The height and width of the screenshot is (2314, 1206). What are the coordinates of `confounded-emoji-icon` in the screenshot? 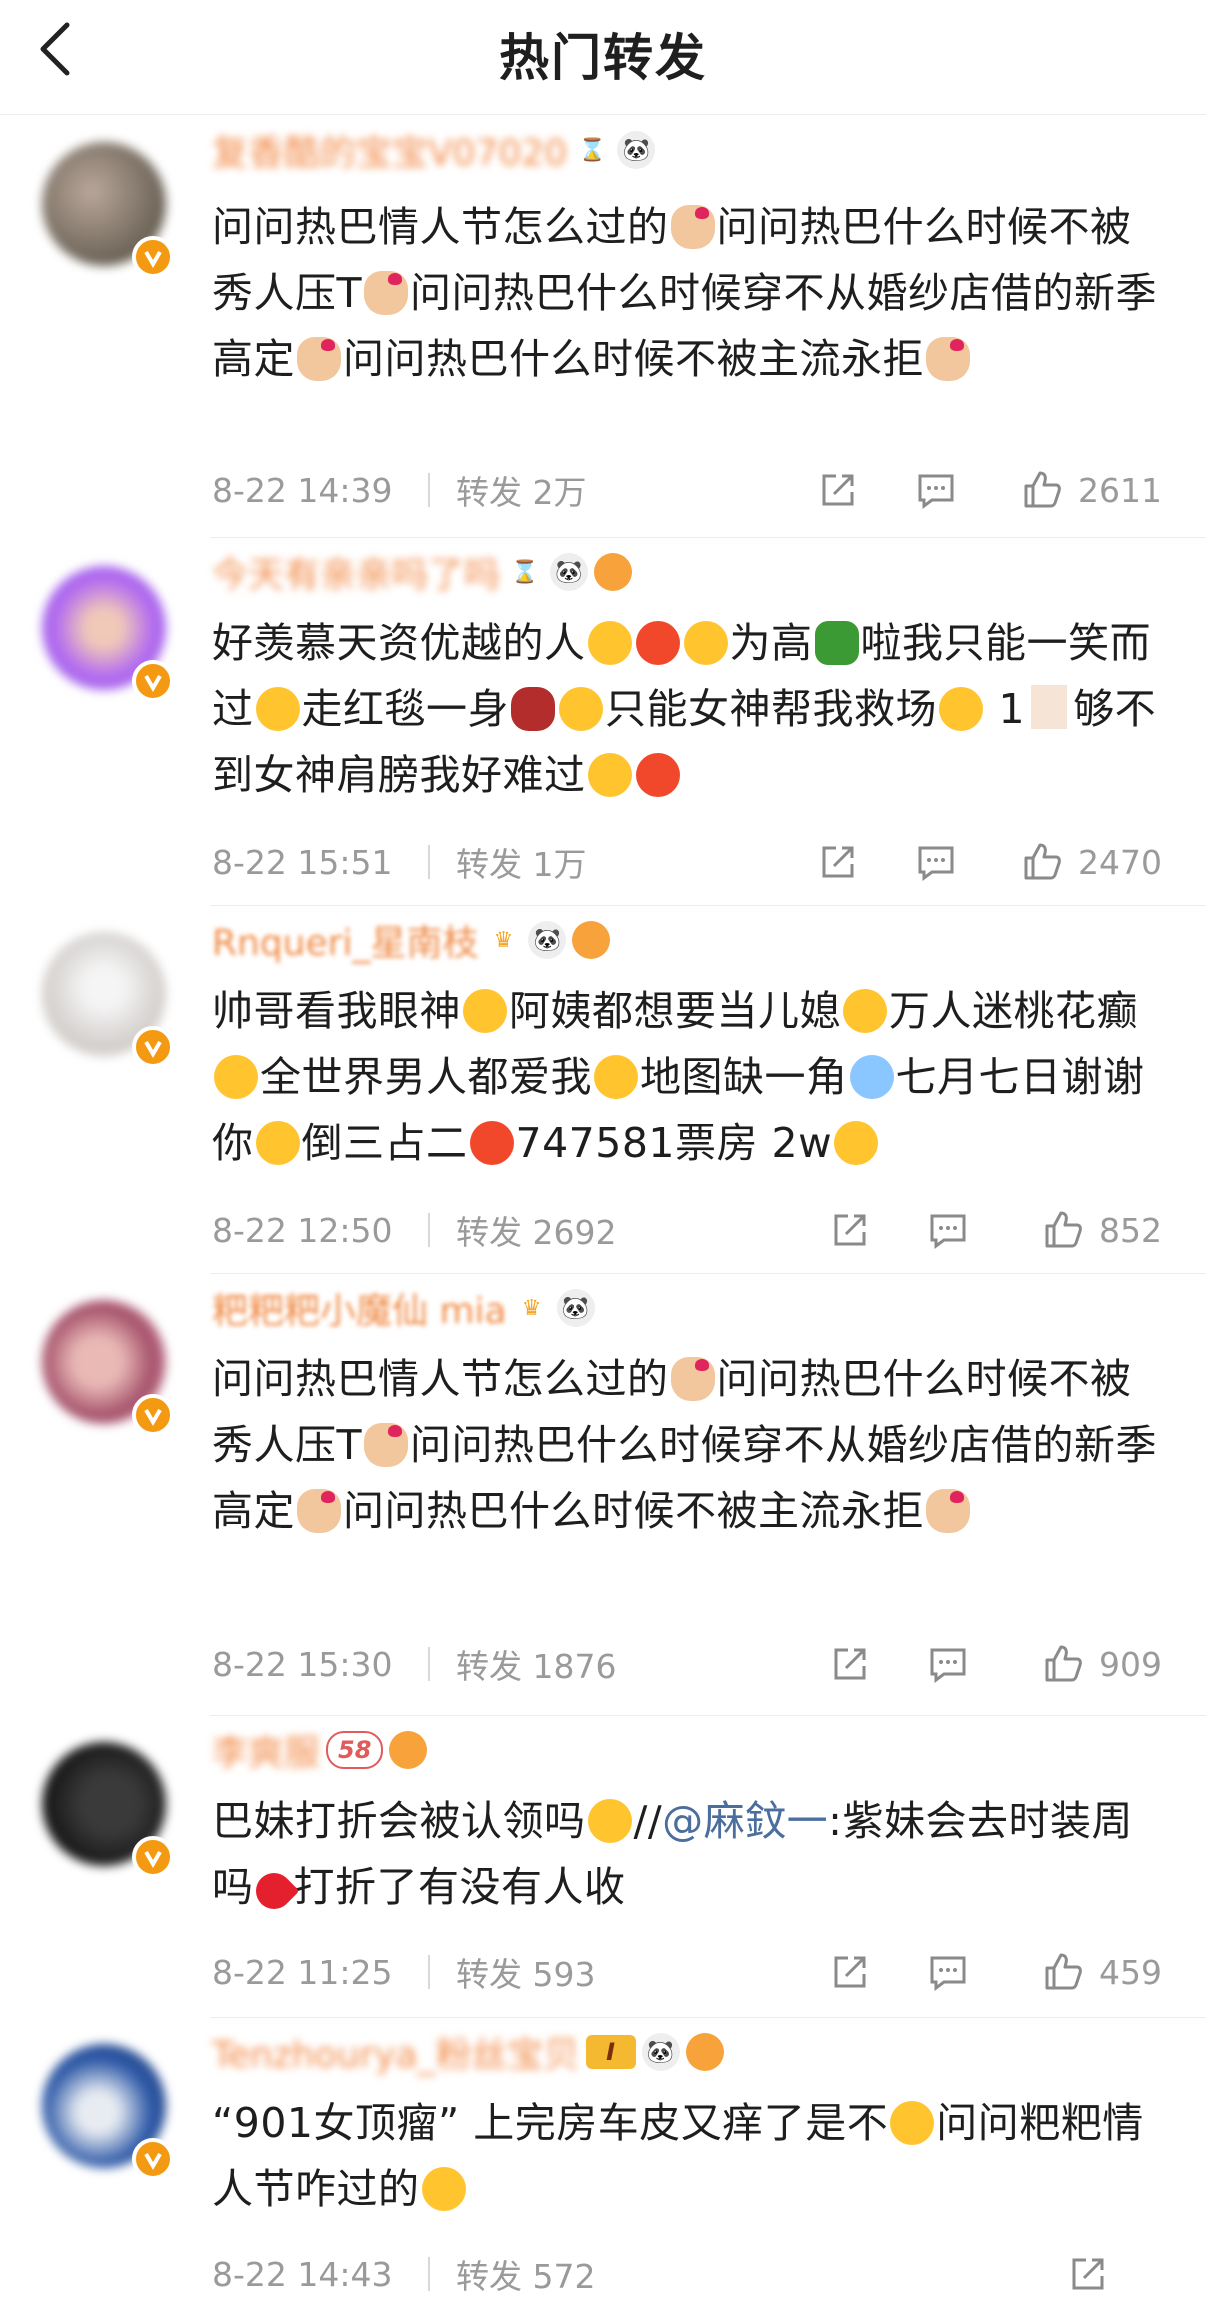 It's located at (961, 709).